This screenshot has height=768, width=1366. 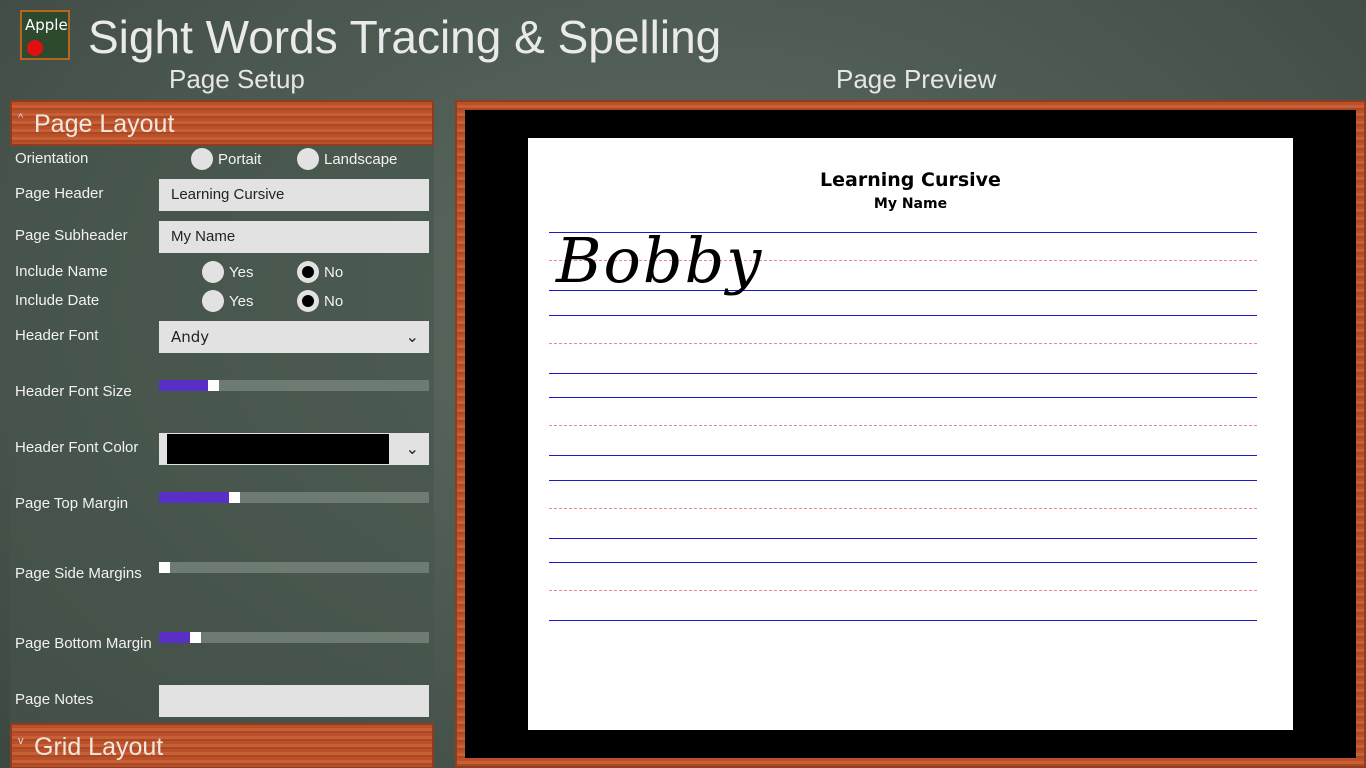 What do you see at coordinates (660, 260) in the screenshot?
I see `traced-word: Bobby` at bounding box center [660, 260].